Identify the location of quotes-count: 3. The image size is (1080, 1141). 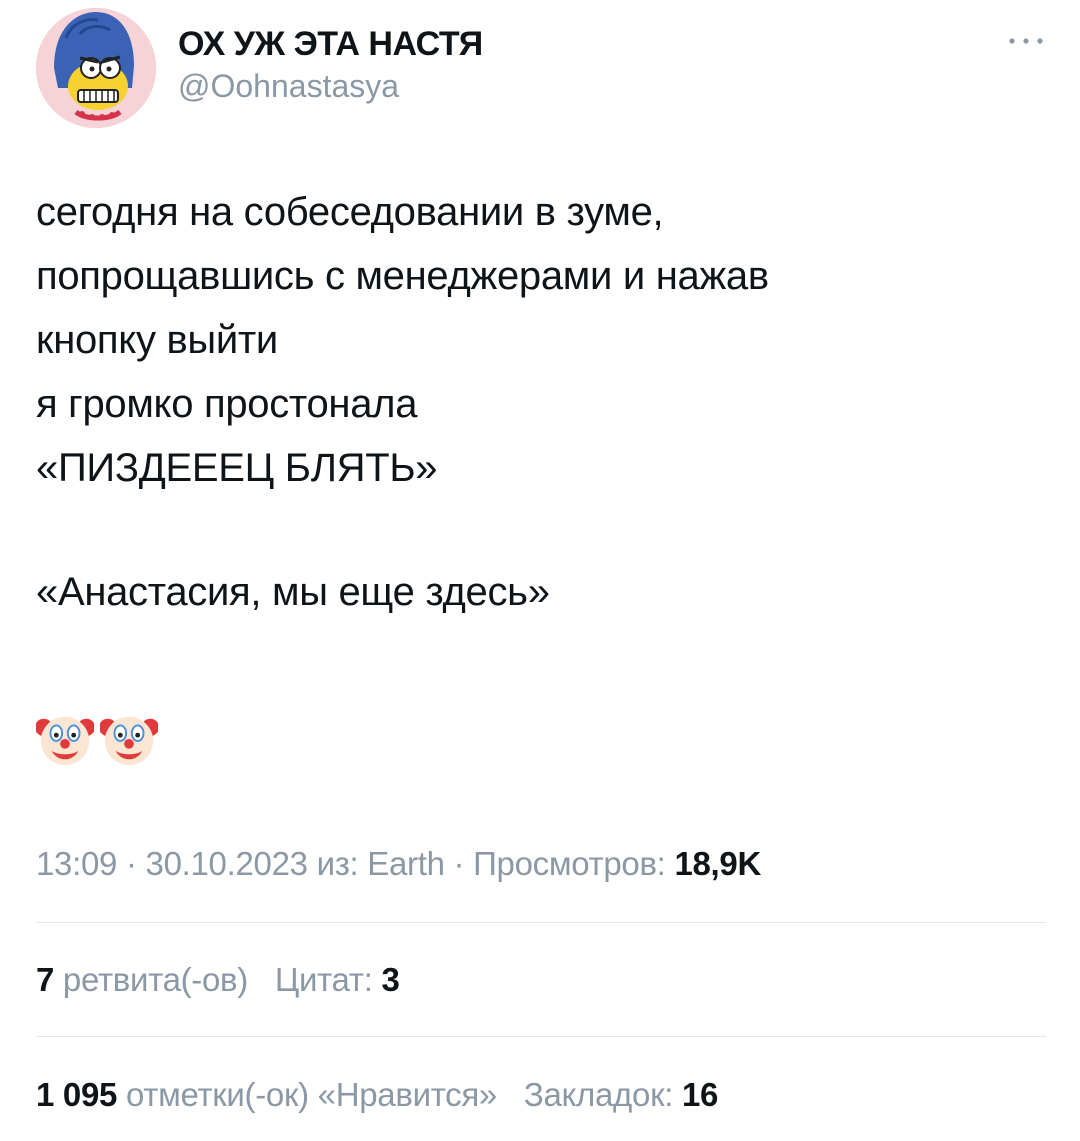
(390, 979).